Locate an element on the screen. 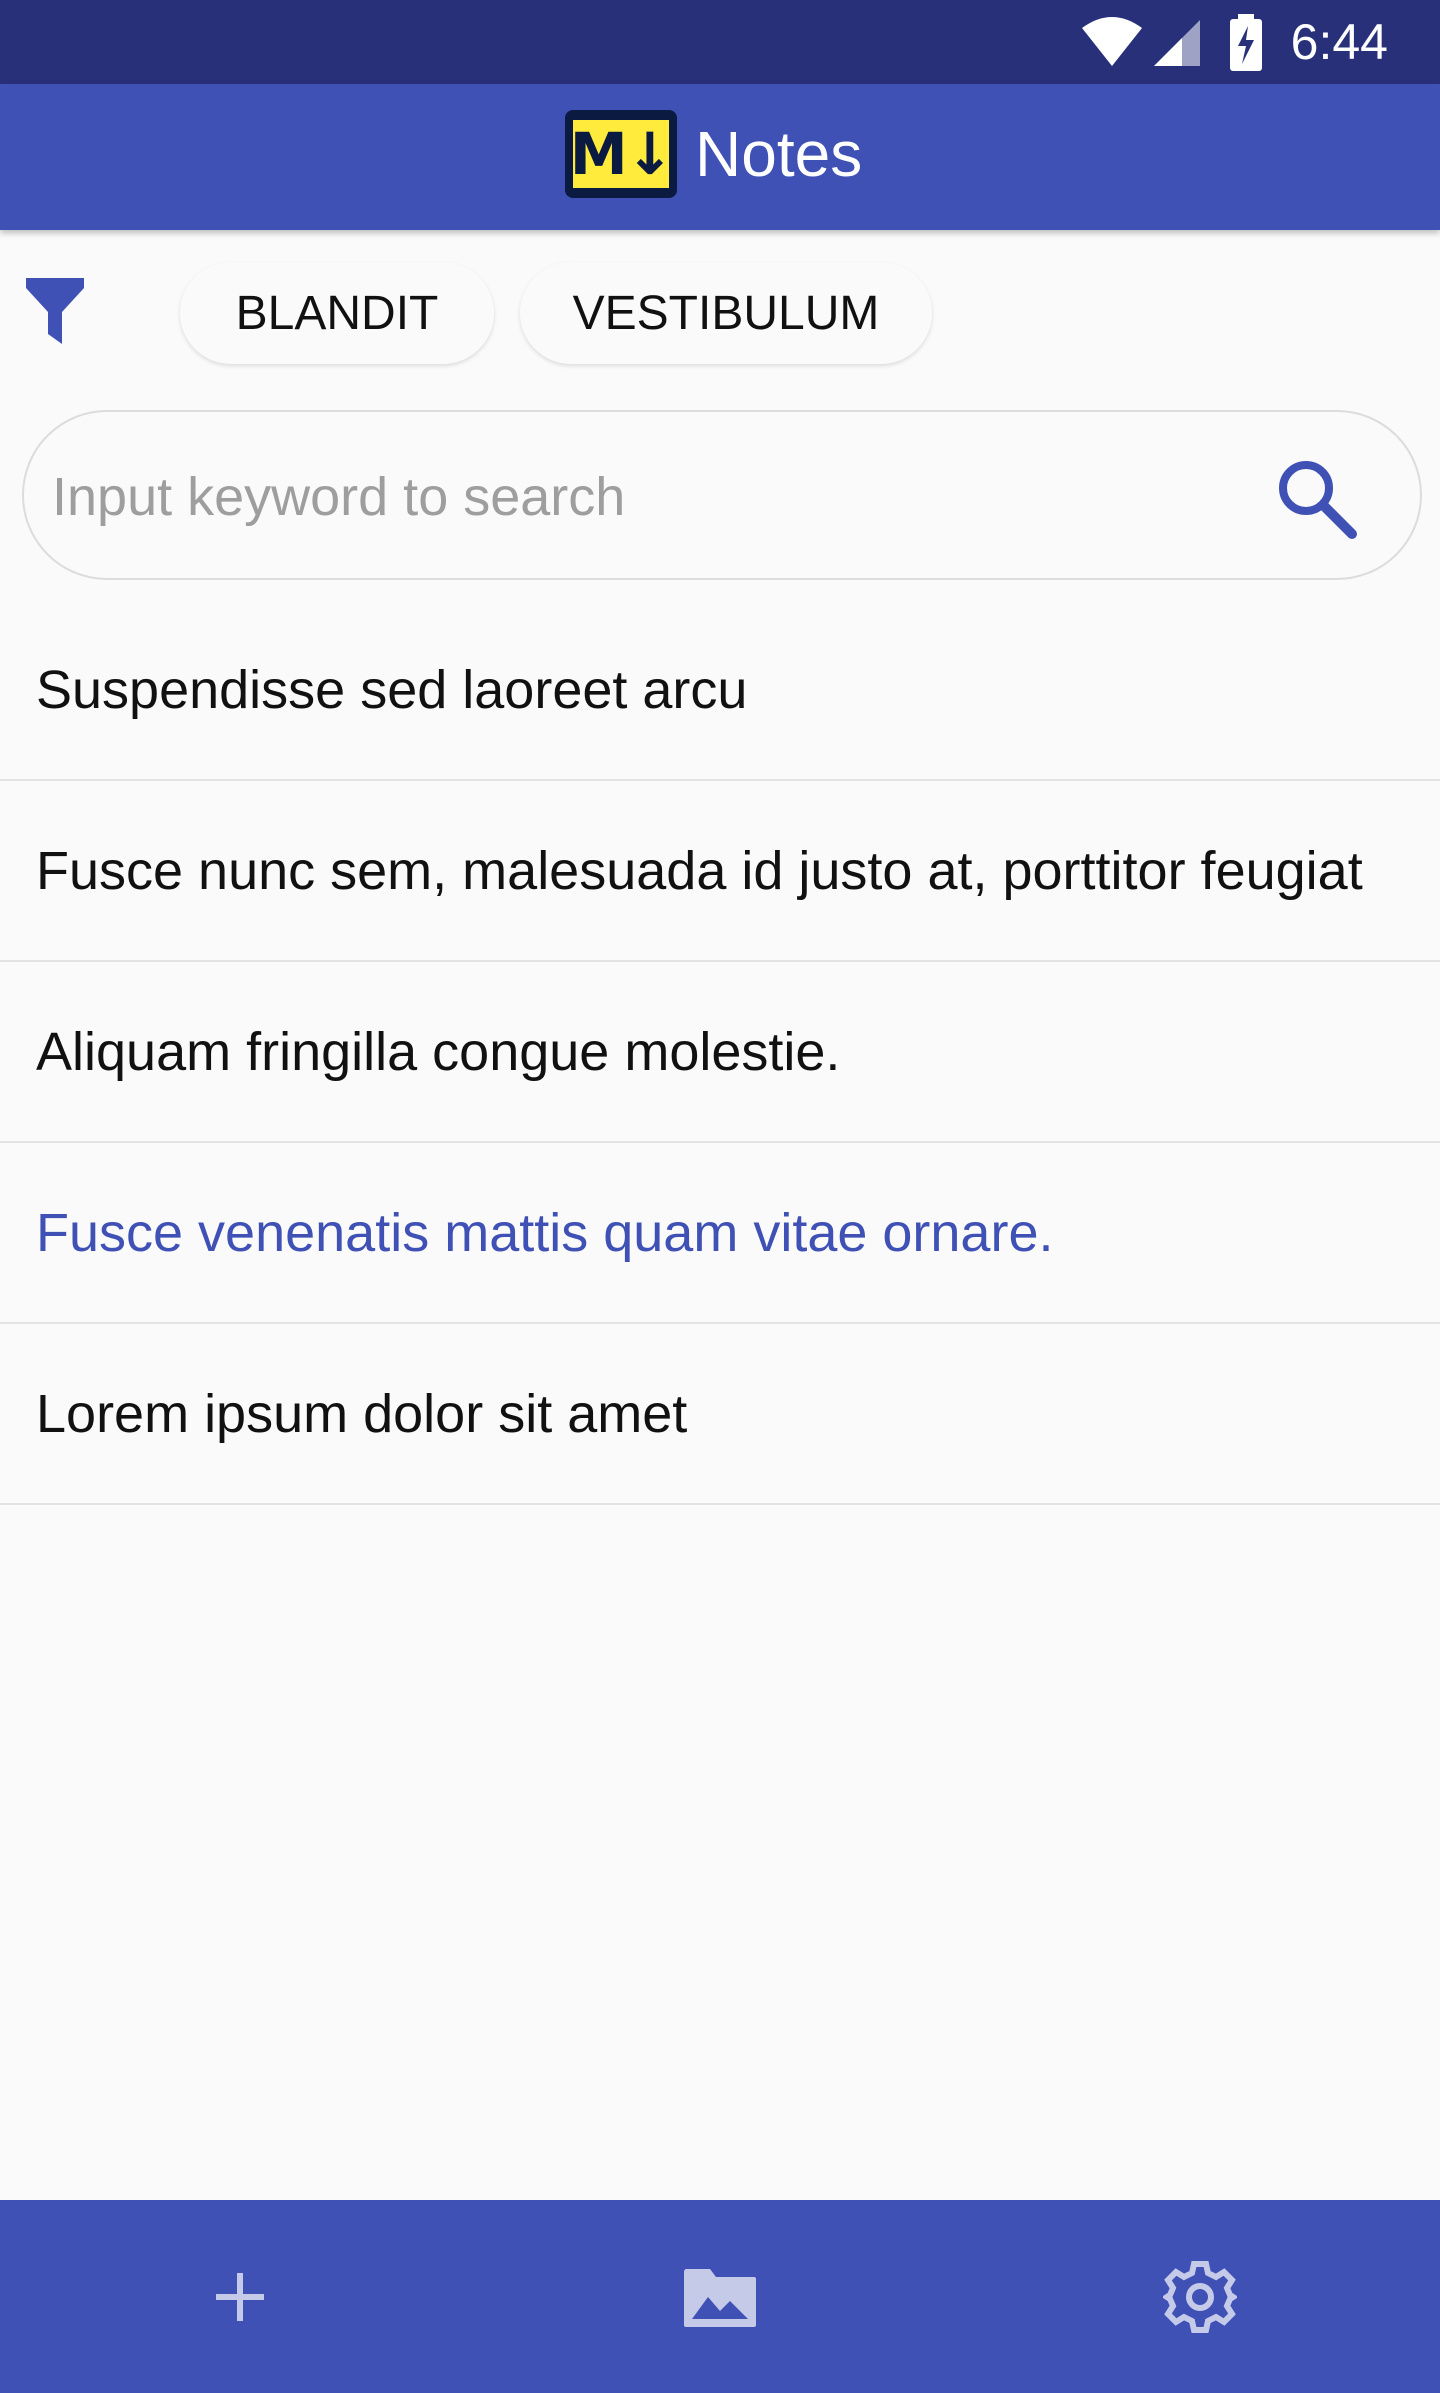 The image size is (1440, 2393). add-icon is located at coordinates (240, 2296).